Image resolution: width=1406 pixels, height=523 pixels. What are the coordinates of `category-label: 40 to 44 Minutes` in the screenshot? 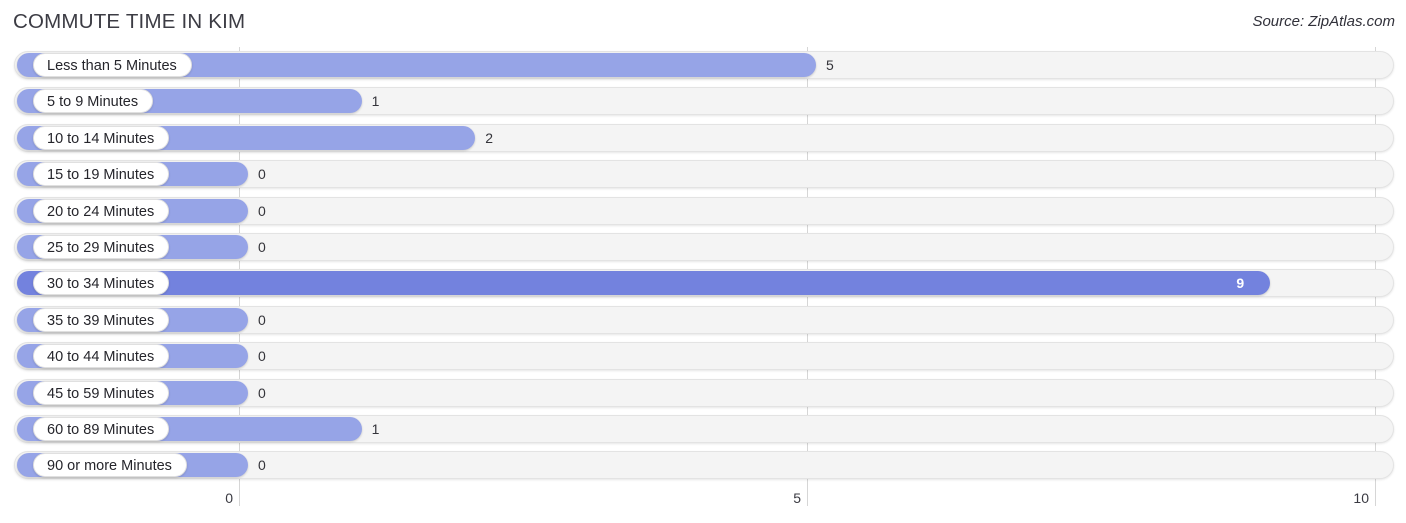 It's located at (101, 356).